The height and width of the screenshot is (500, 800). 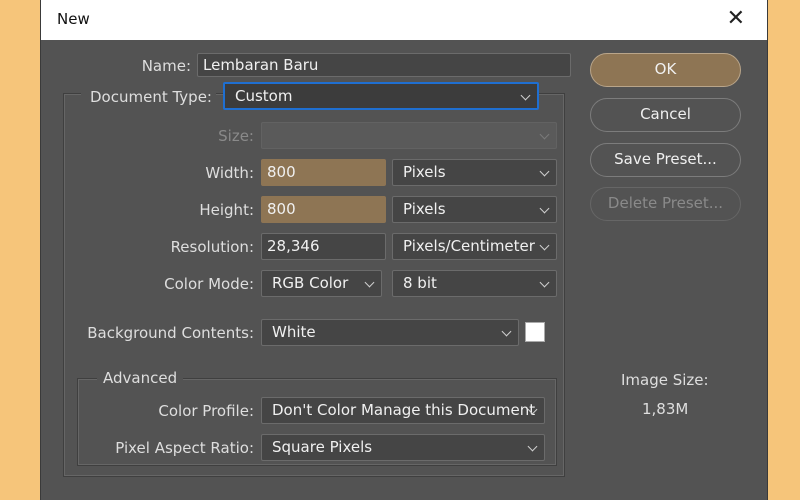 What do you see at coordinates (474, 172) in the screenshot?
I see `width-unit-select: Pixels` at bounding box center [474, 172].